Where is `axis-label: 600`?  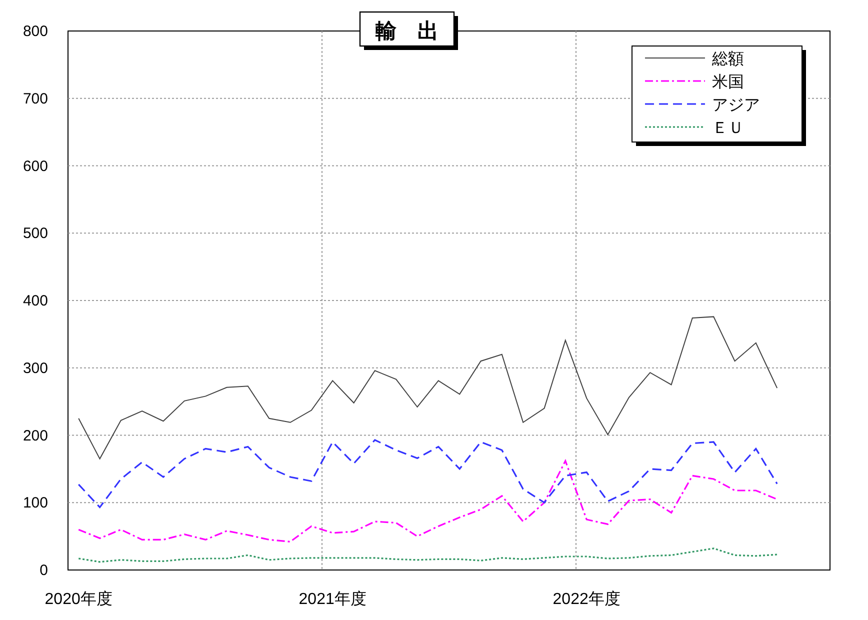 axis-label: 600 is located at coordinates (35, 166).